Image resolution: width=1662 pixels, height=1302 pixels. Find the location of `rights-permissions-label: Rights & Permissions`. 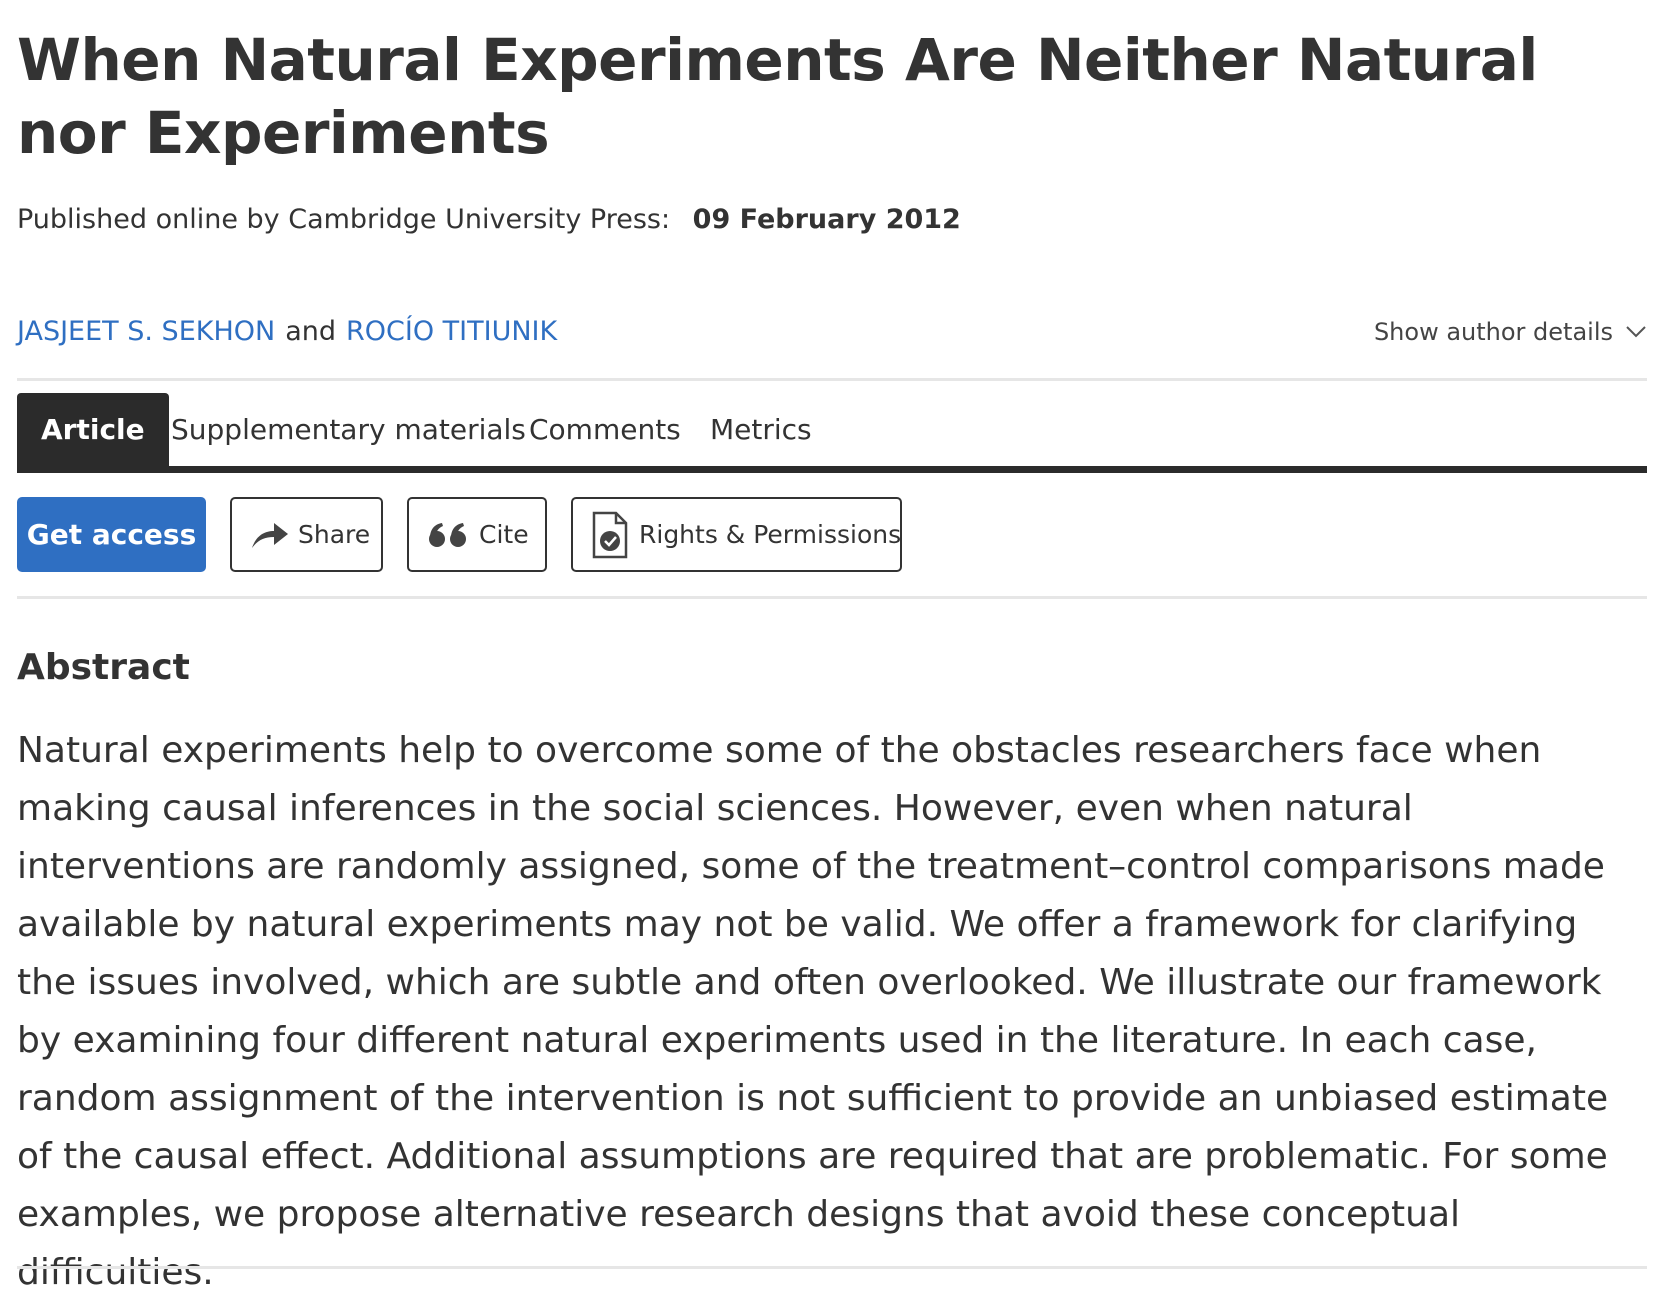

rights-permissions-label: Rights & Permissions is located at coordinates (770, 534).